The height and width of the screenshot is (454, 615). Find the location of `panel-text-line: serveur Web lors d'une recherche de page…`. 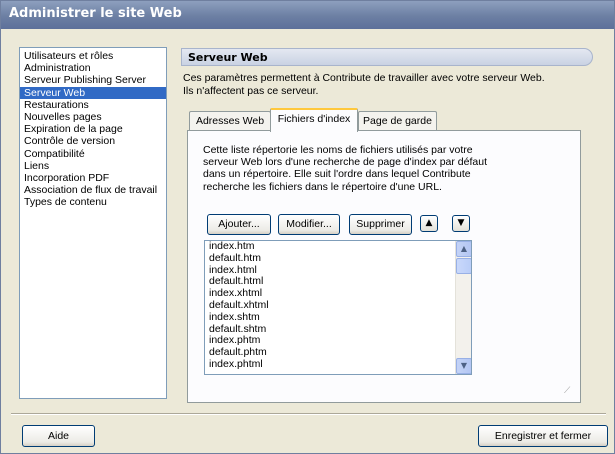

panel-text-line: serveur Web lors d'une recherche de page… is located at coordinates (345, 162).